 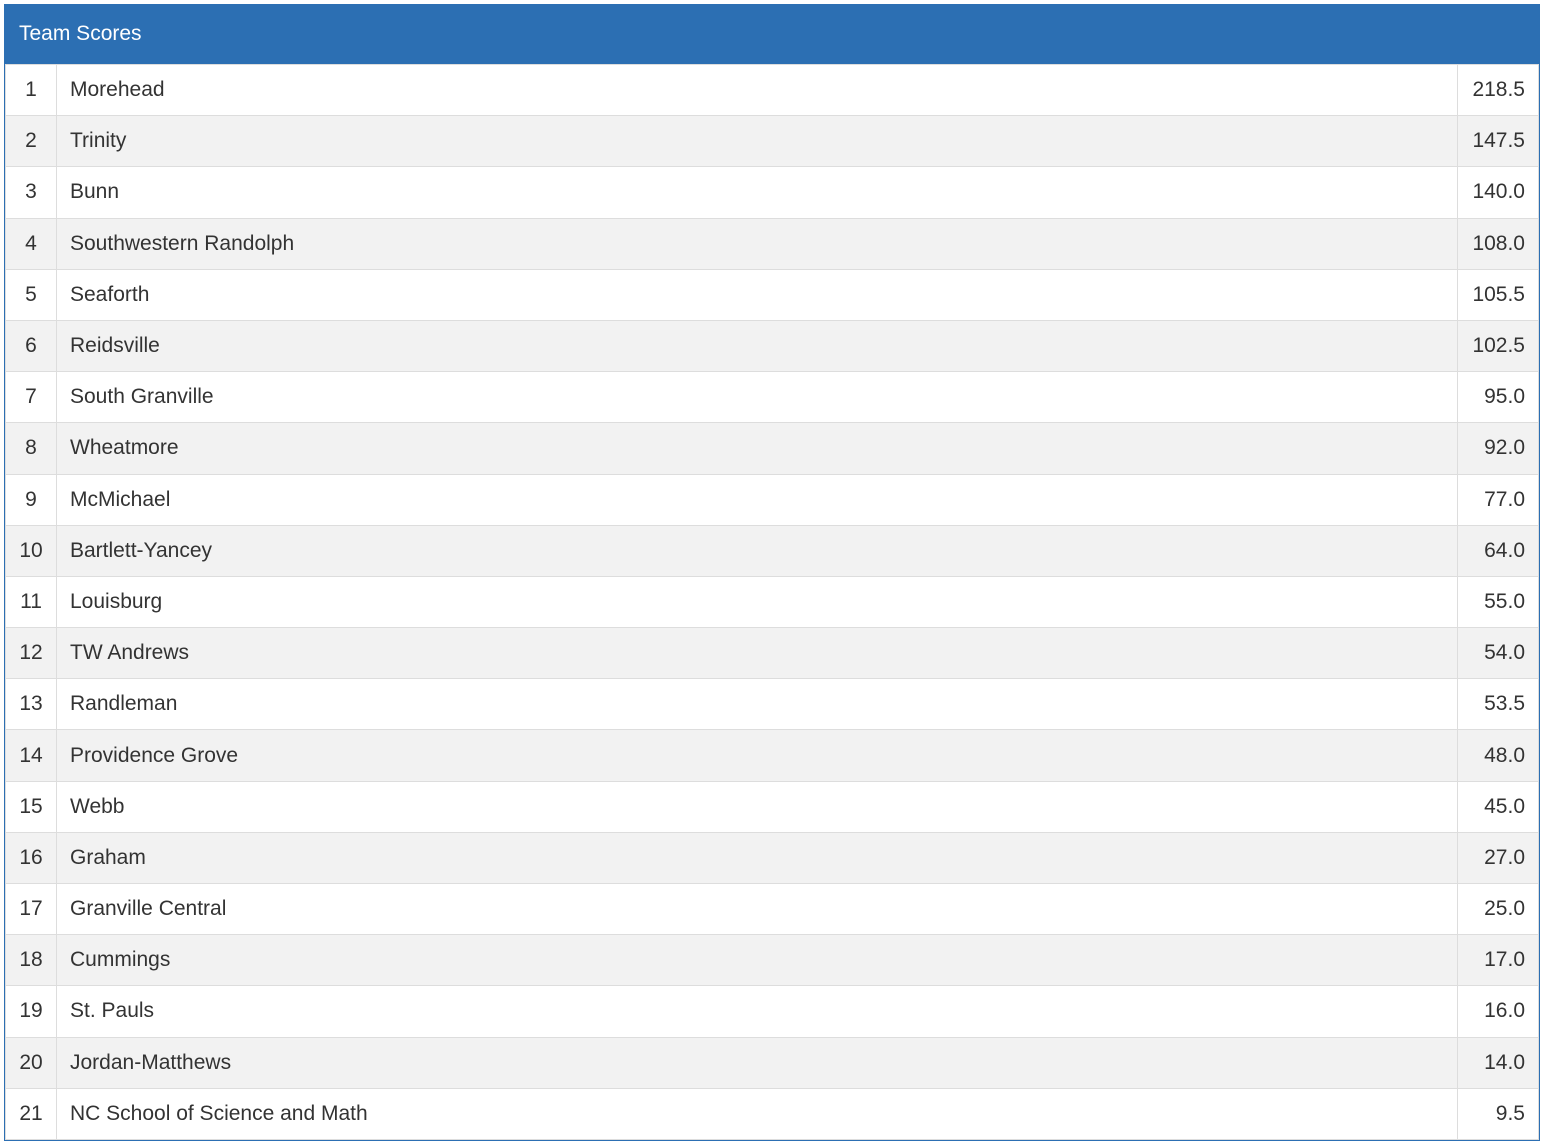 What do you see at coordinates (757, 1062) in the screenshot?
I see `team-name-cell: Jordan-Matthews` at bounding box center [757, 1062].